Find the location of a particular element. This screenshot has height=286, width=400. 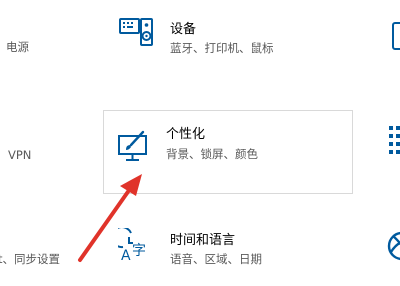

apps-list-icon is located at coordinates (394, 140).